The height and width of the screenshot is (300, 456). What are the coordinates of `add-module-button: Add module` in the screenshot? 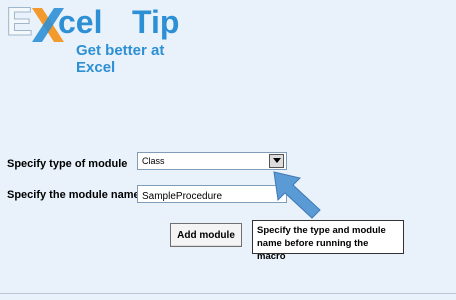 It's located at (206, 235).